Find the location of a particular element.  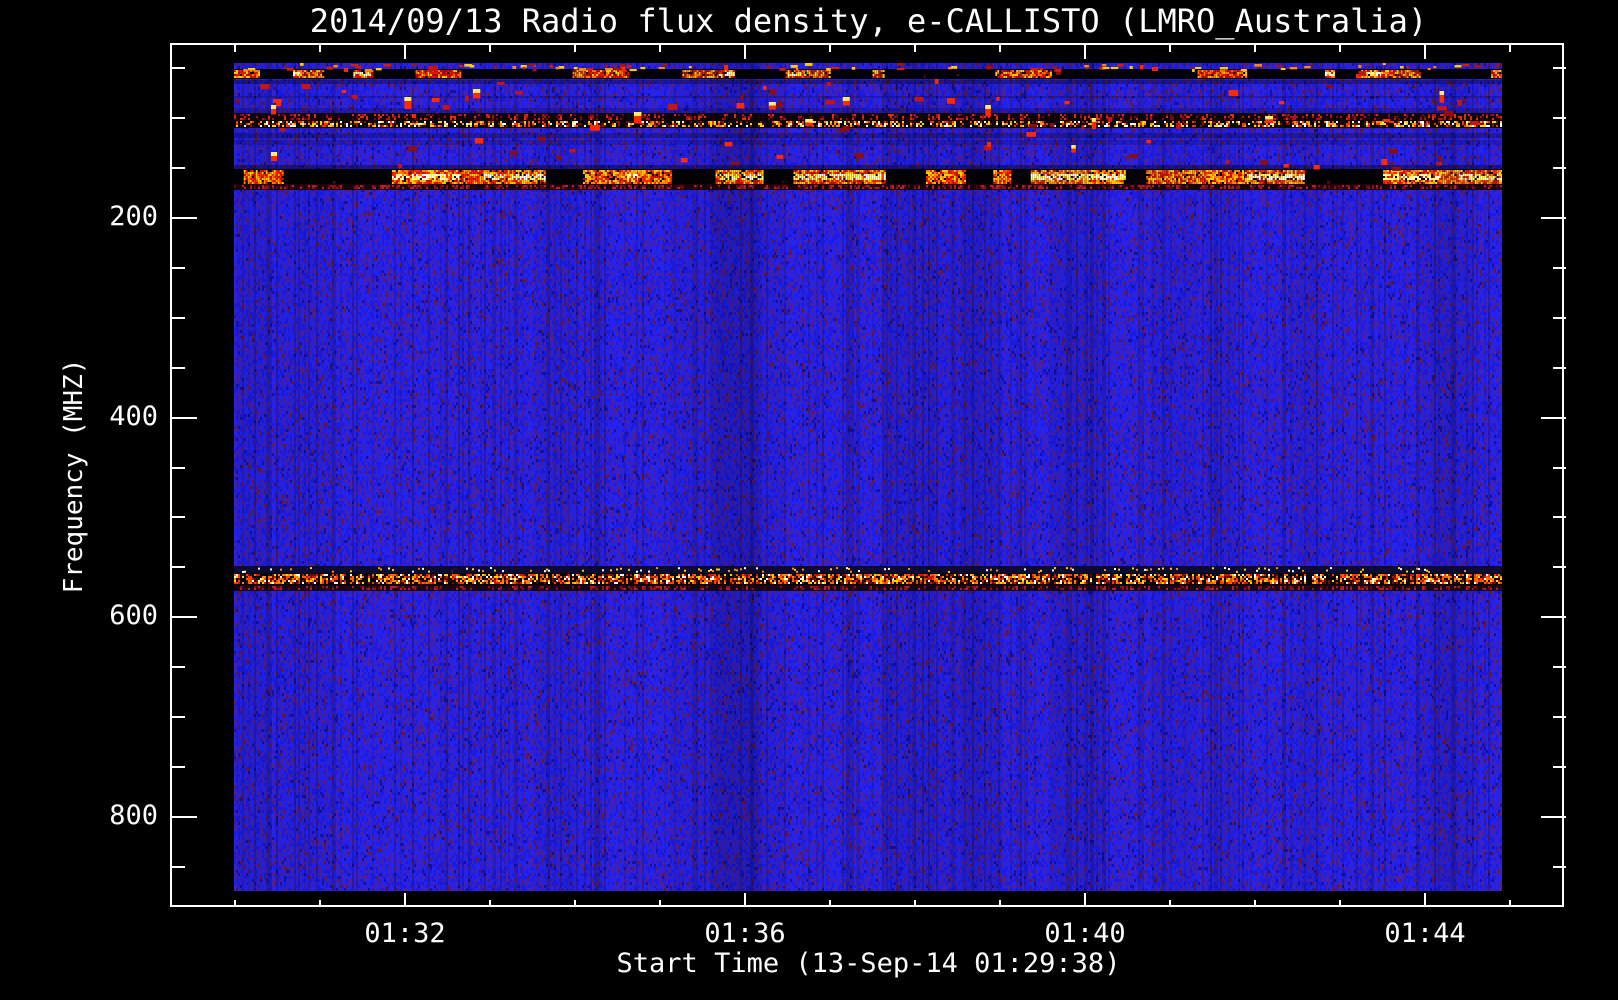

y-tick-label: 200 is located at coordinates (133, 216).